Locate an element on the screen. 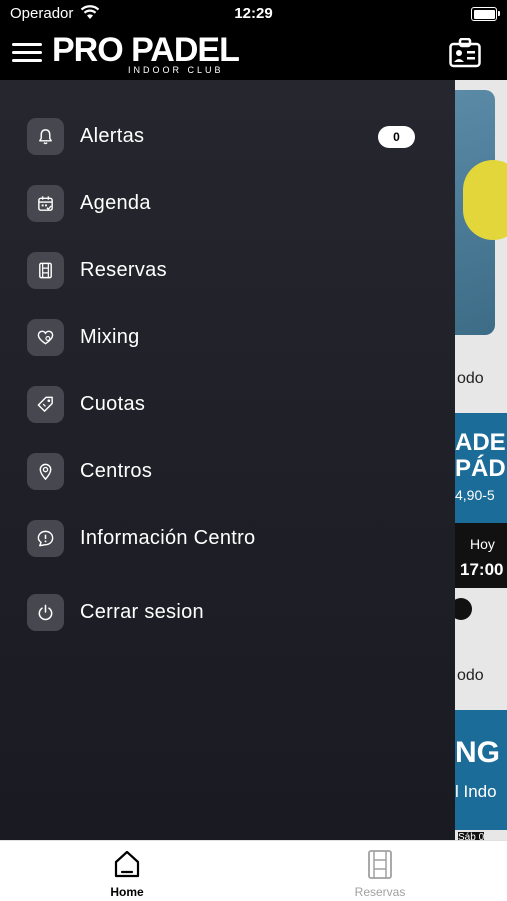 The height and width of the screenshot is (901, 507). app-logo: PRO PADEL INDOOR CLUB is located at coordinates (146, 53).